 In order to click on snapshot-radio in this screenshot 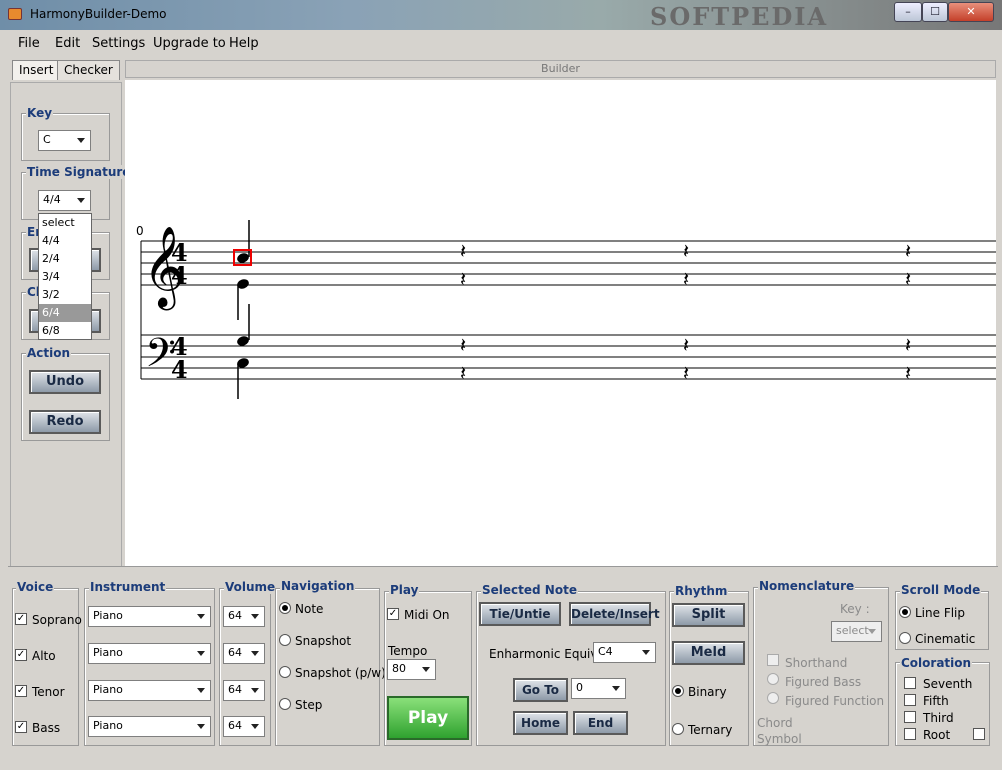, I will do `click(285, 640)`.